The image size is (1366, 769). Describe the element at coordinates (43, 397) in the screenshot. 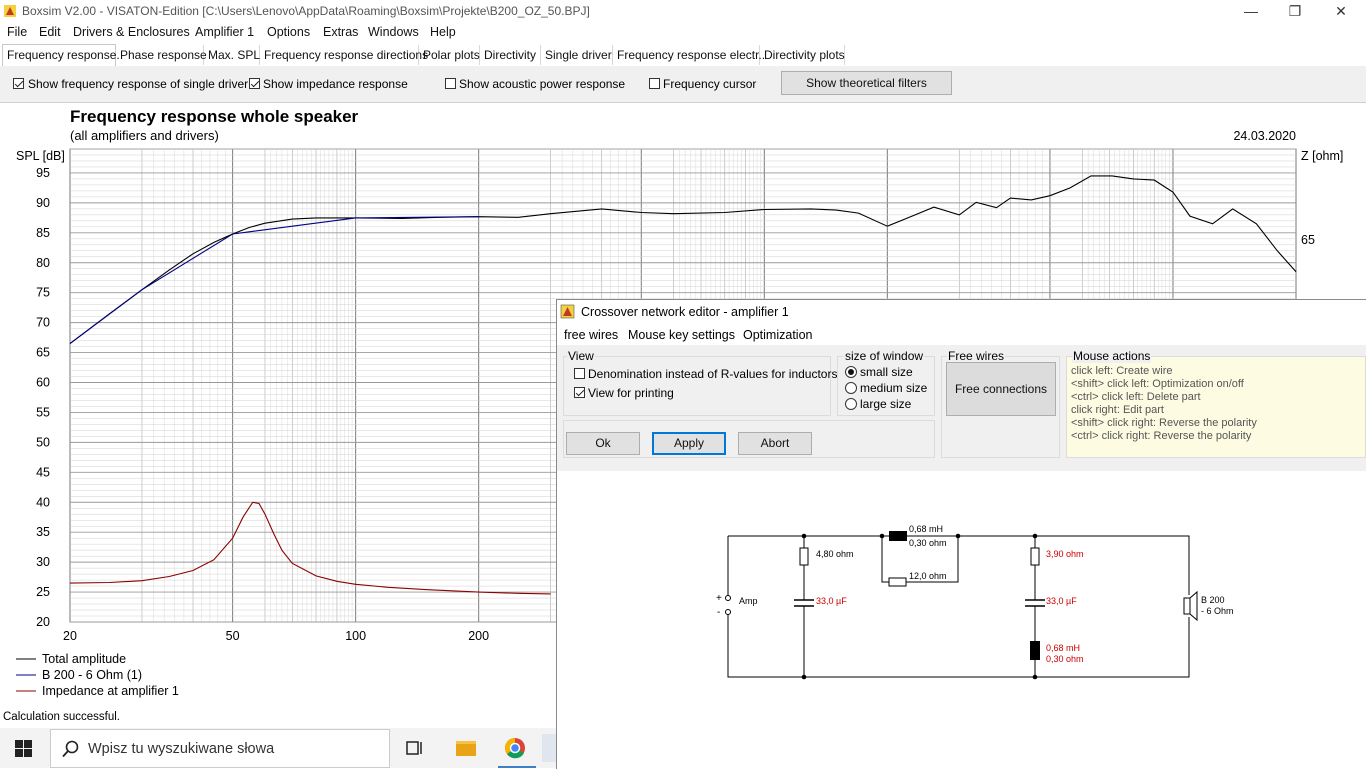

I see `y-tick-labels: 95 90 85 80 75 70 65 60 55 50 45 40 35 30 25 20` at that location.